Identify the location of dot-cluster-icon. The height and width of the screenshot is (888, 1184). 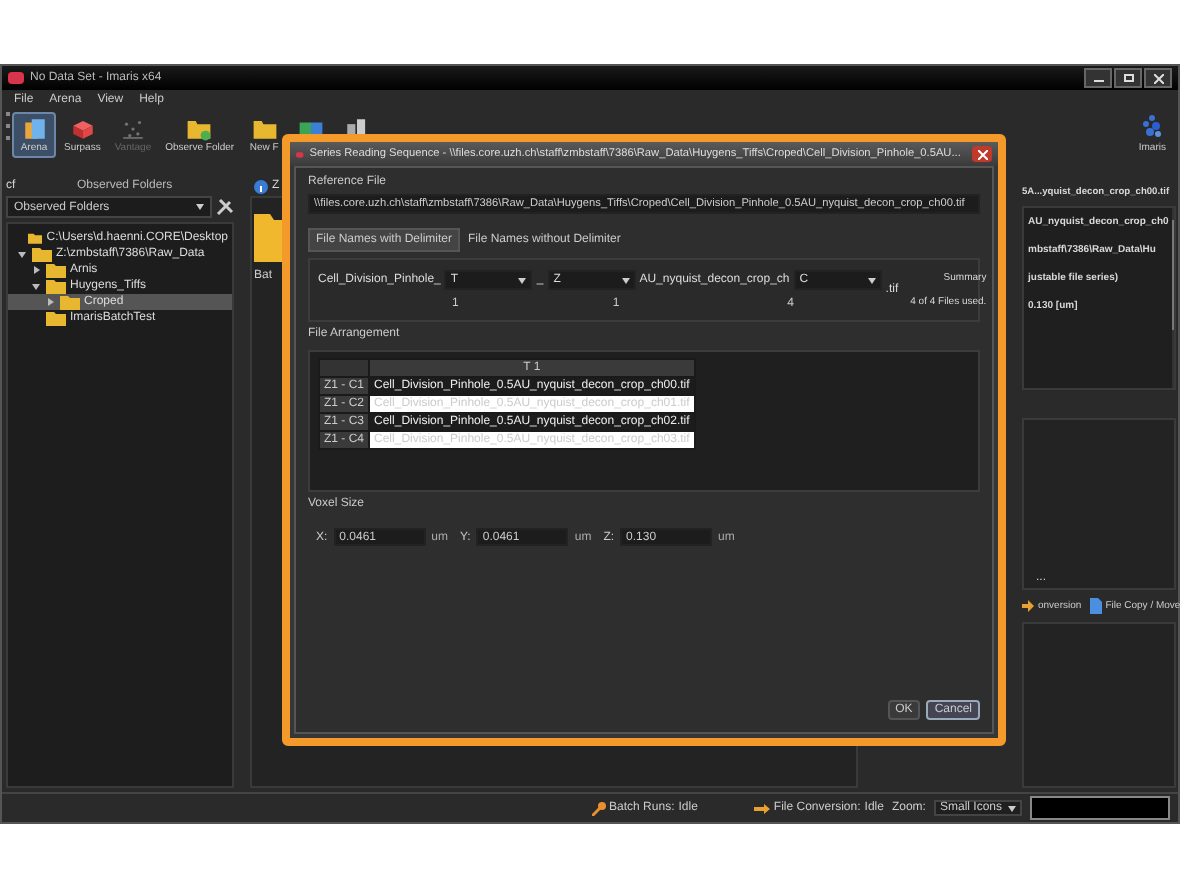
(132, 129).